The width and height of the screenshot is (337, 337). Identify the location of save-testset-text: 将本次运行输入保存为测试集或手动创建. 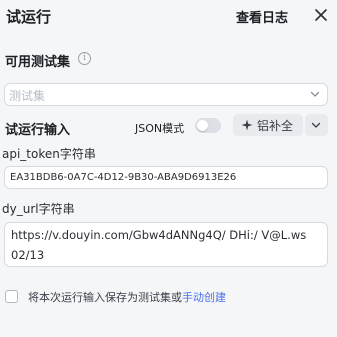
(127, 297).